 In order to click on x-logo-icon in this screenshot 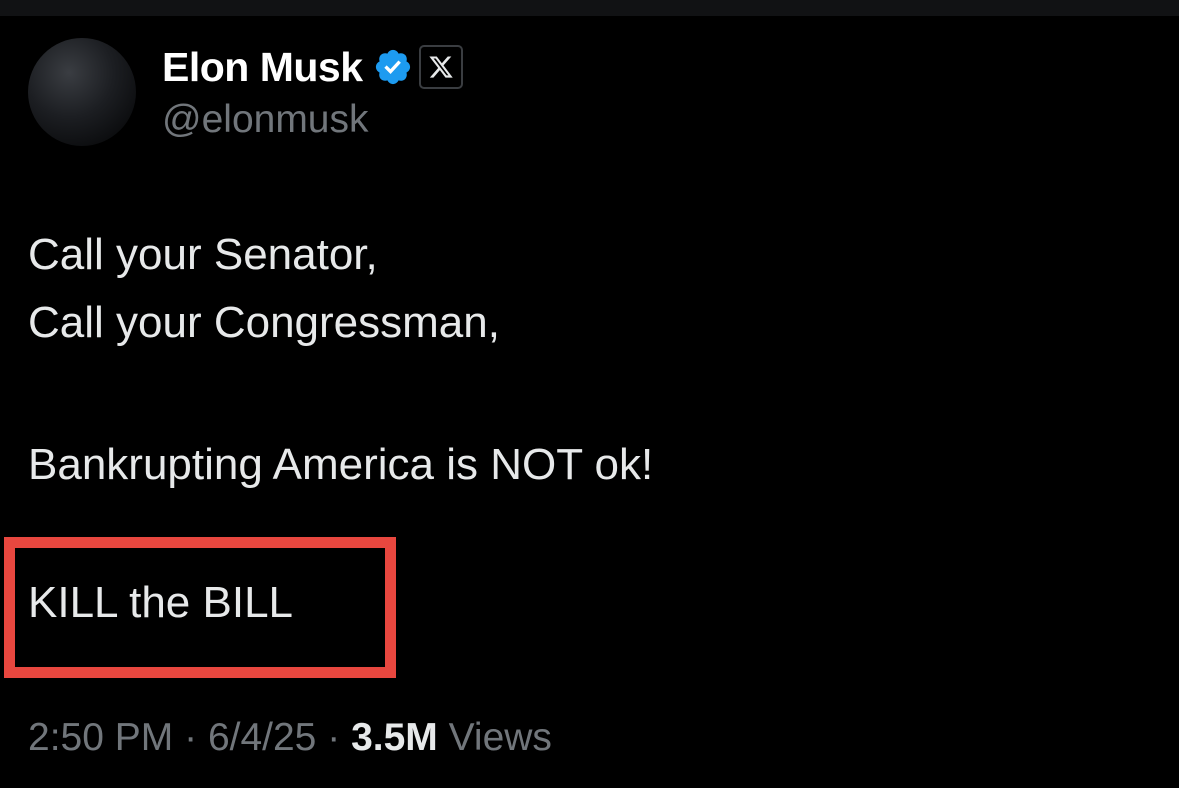, I will do `click(440, 67)`.